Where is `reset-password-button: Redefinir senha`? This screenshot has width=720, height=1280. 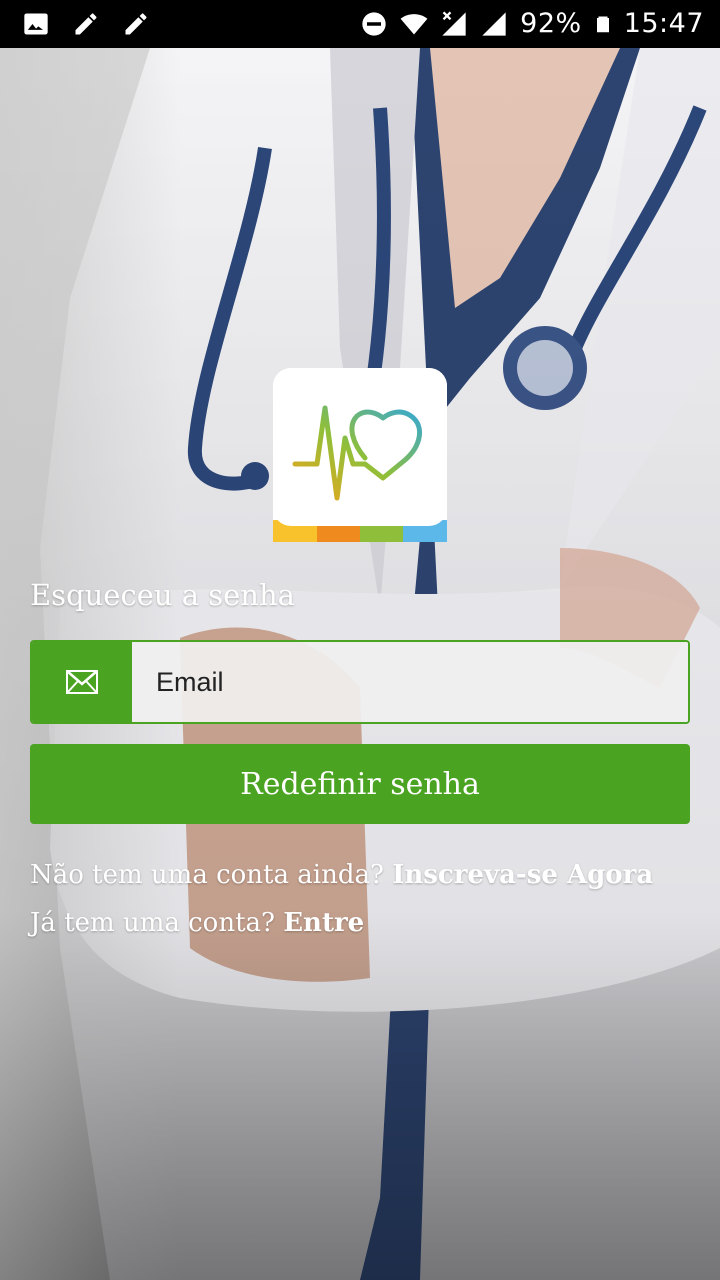 reset-password-button: Redefinir senha is located at coordinates (360, 784).